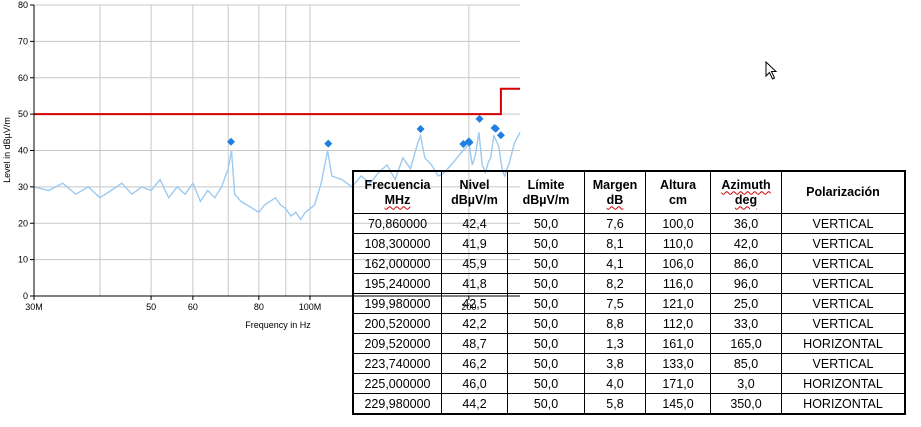 This screenshot has width=921, height=427. Describe the element at coordinates (678, 343) in the screenshot. I see `cell-height: 161,0` at that location.